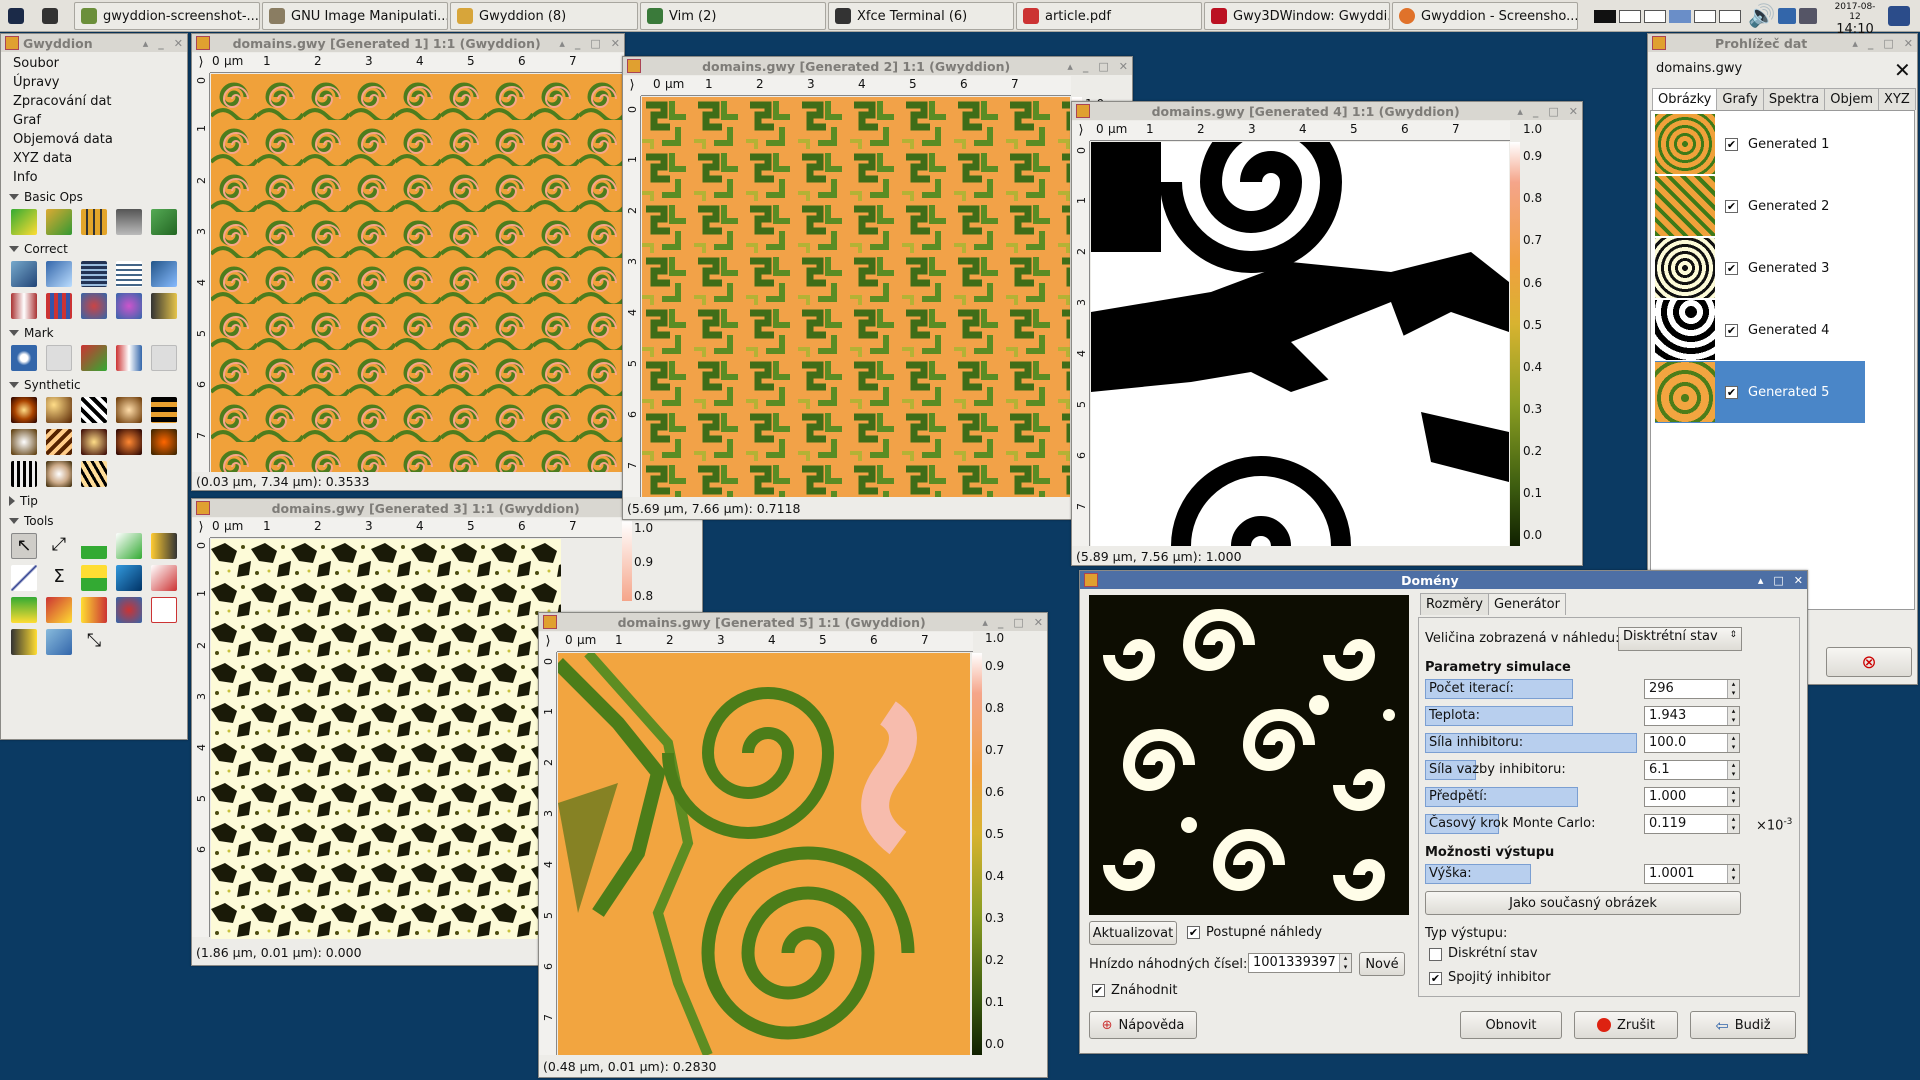 Image resolution: width=1920 pixels, height=1080 pixels. I want to click on synth-objects-icon, so click(59, 410).